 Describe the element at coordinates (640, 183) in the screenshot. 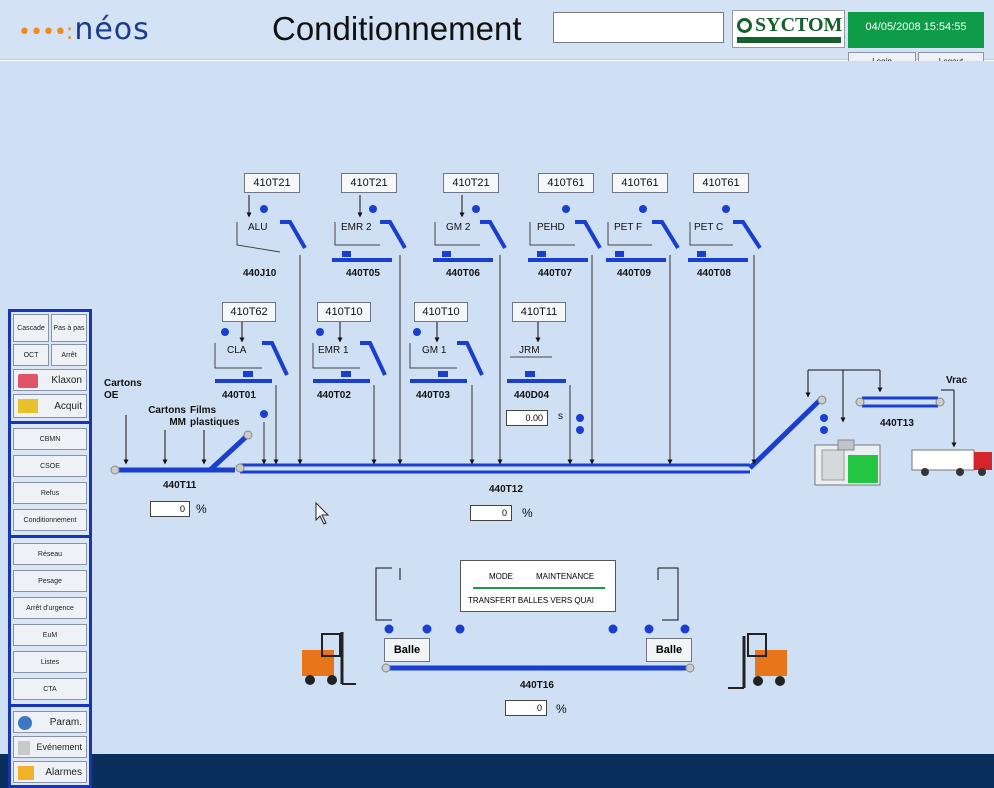

I see `tag-top-5: 410T61` at that location.